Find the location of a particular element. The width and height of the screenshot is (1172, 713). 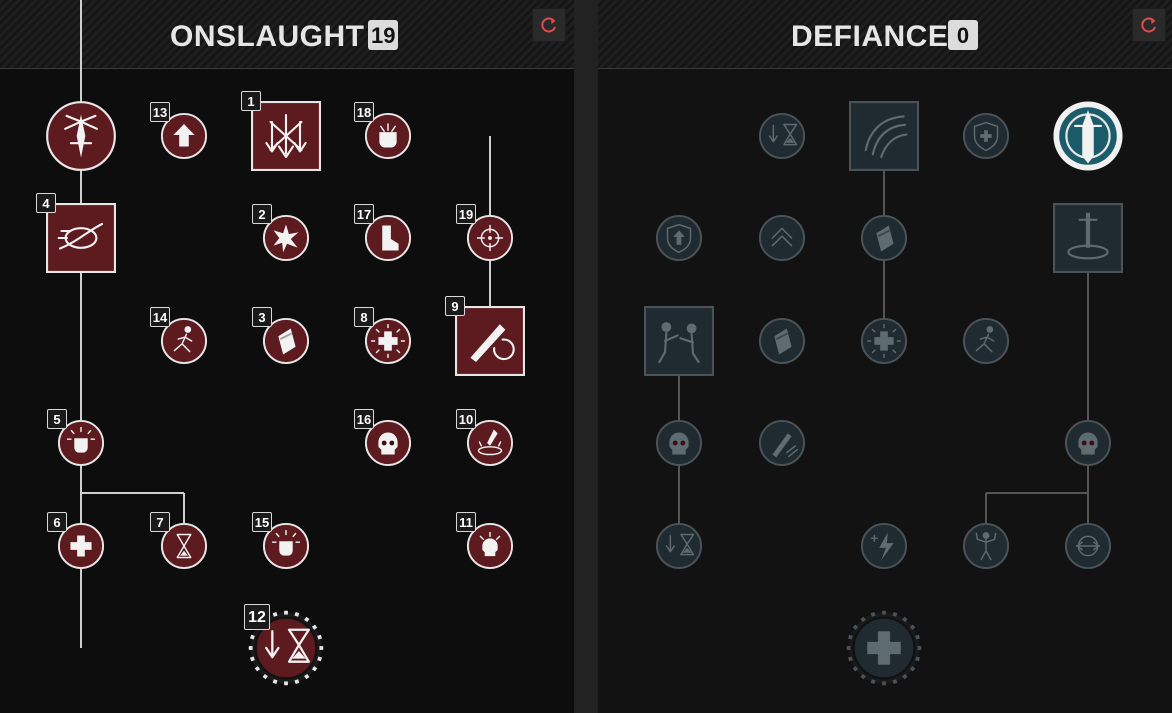

skill-order-badge: 8 is located at coordinates (364, 317).